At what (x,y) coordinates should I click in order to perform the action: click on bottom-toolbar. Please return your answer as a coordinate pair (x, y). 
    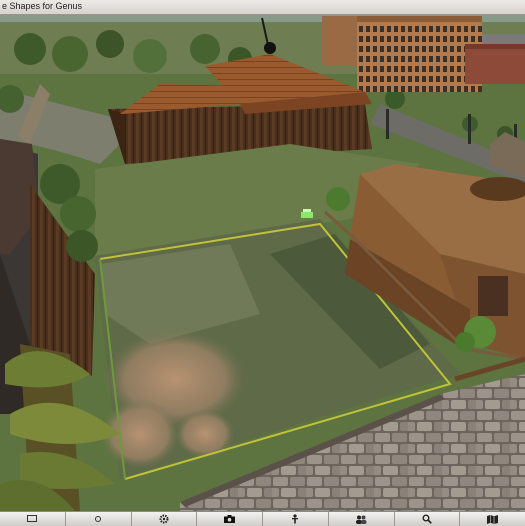
    Looking at the image, I should click on (262, 518).